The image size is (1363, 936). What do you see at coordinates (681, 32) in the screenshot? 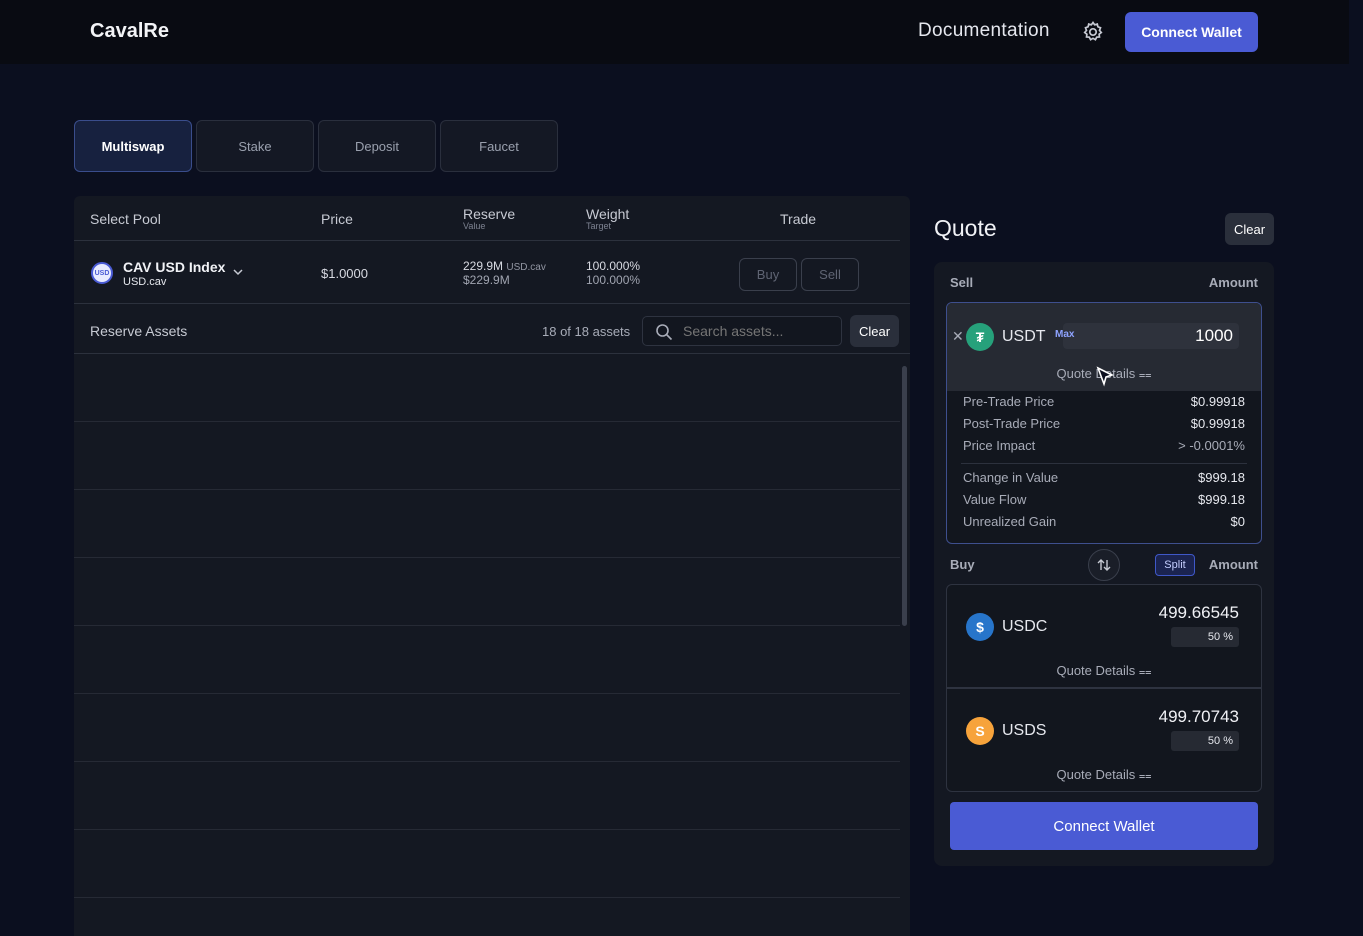
I see `top-header: CavalRe Documentation Connect Wallet` at bounding box center [681, 32].